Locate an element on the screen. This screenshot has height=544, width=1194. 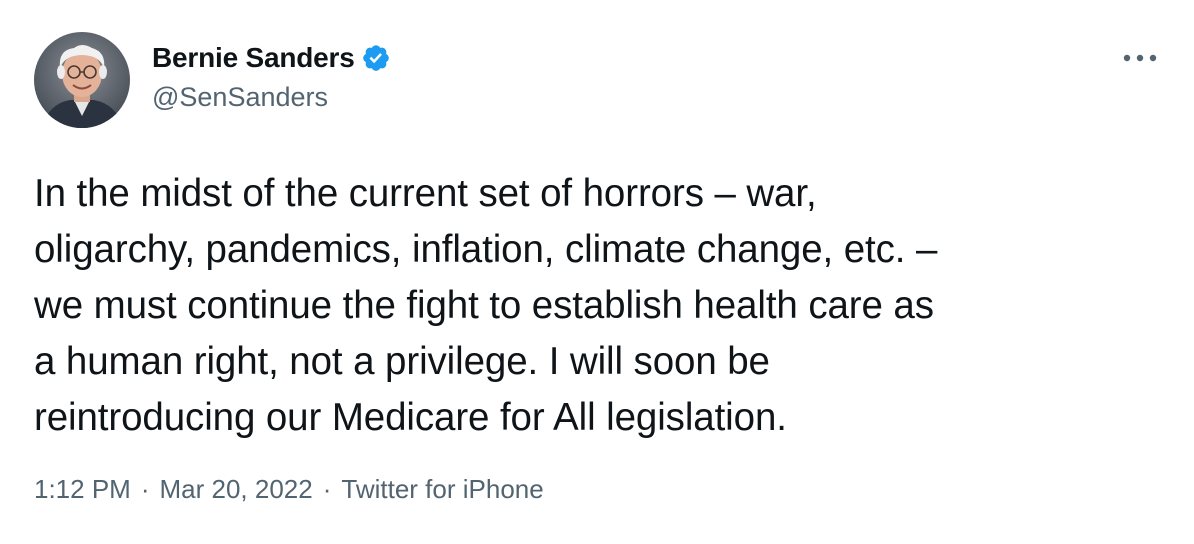
source-link: Twitter for iPhone is located at coordinates (442, 489).